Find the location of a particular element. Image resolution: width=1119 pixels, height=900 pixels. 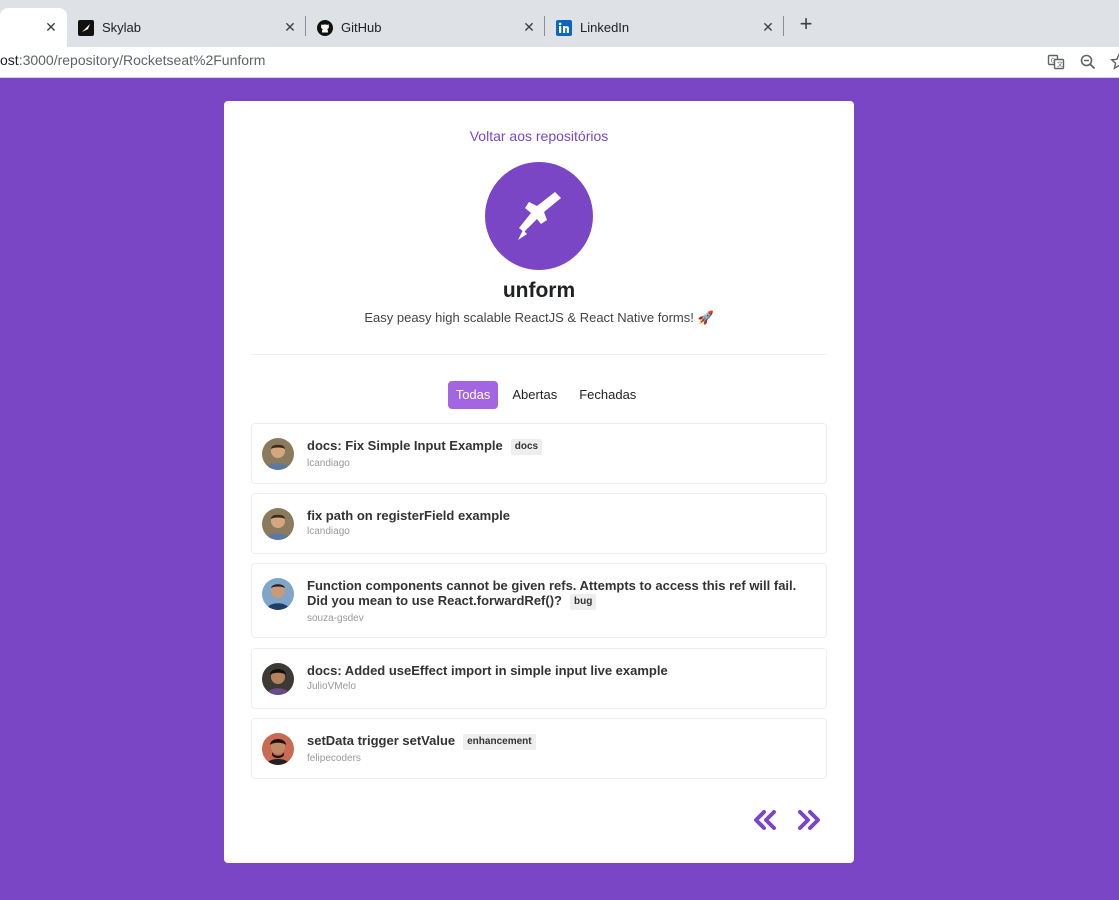

issue-label: docs is located at coordinates (526, 447).